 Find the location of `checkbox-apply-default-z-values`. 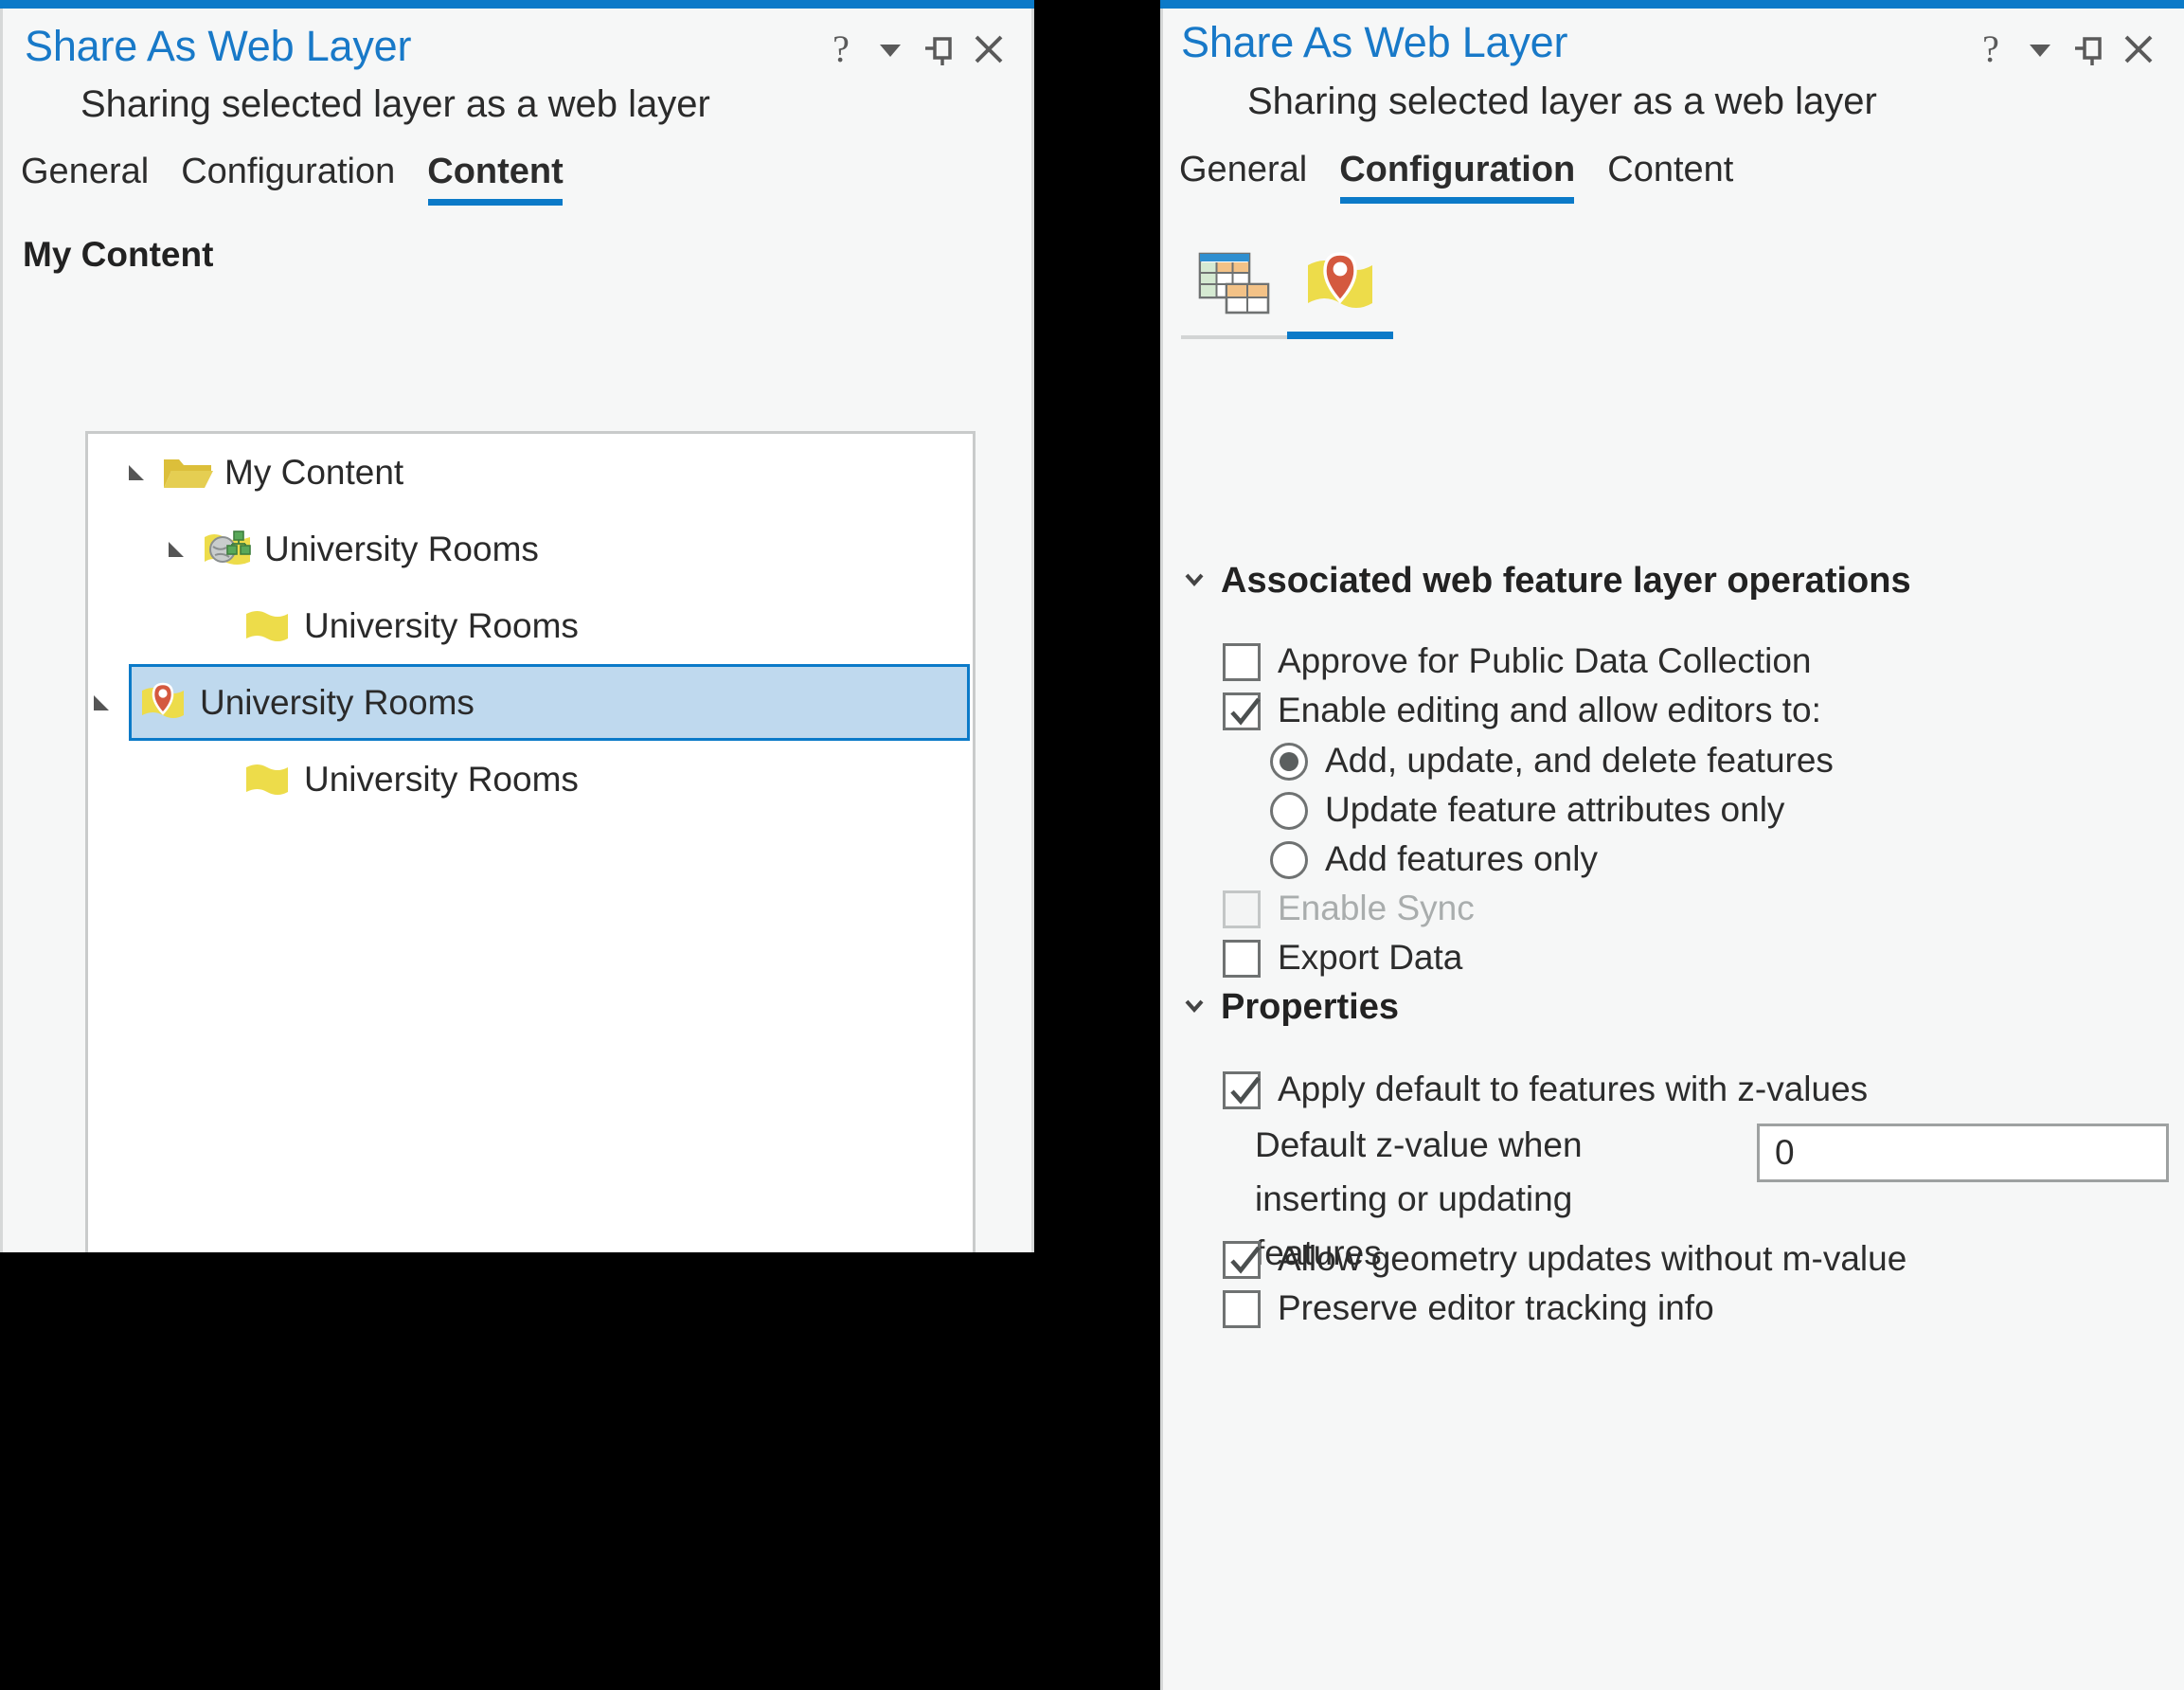

checkbox-apply-default-z-values is located at coordinates (1242, 1090).